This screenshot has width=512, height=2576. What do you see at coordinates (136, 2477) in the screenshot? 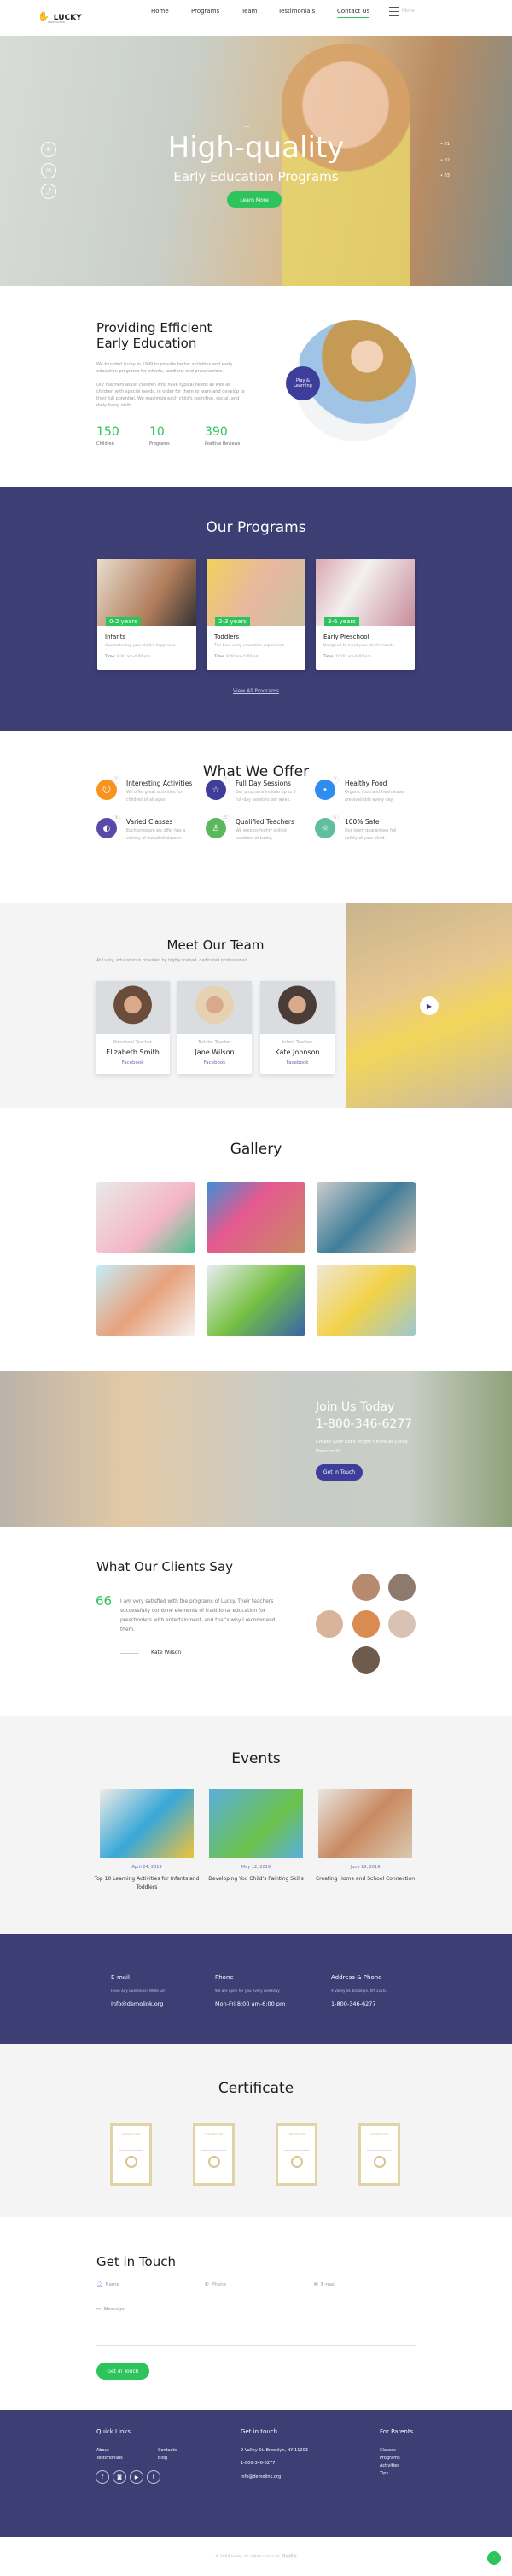
I see `youtube-icon: ▶` at bounding box center [136, 2477].